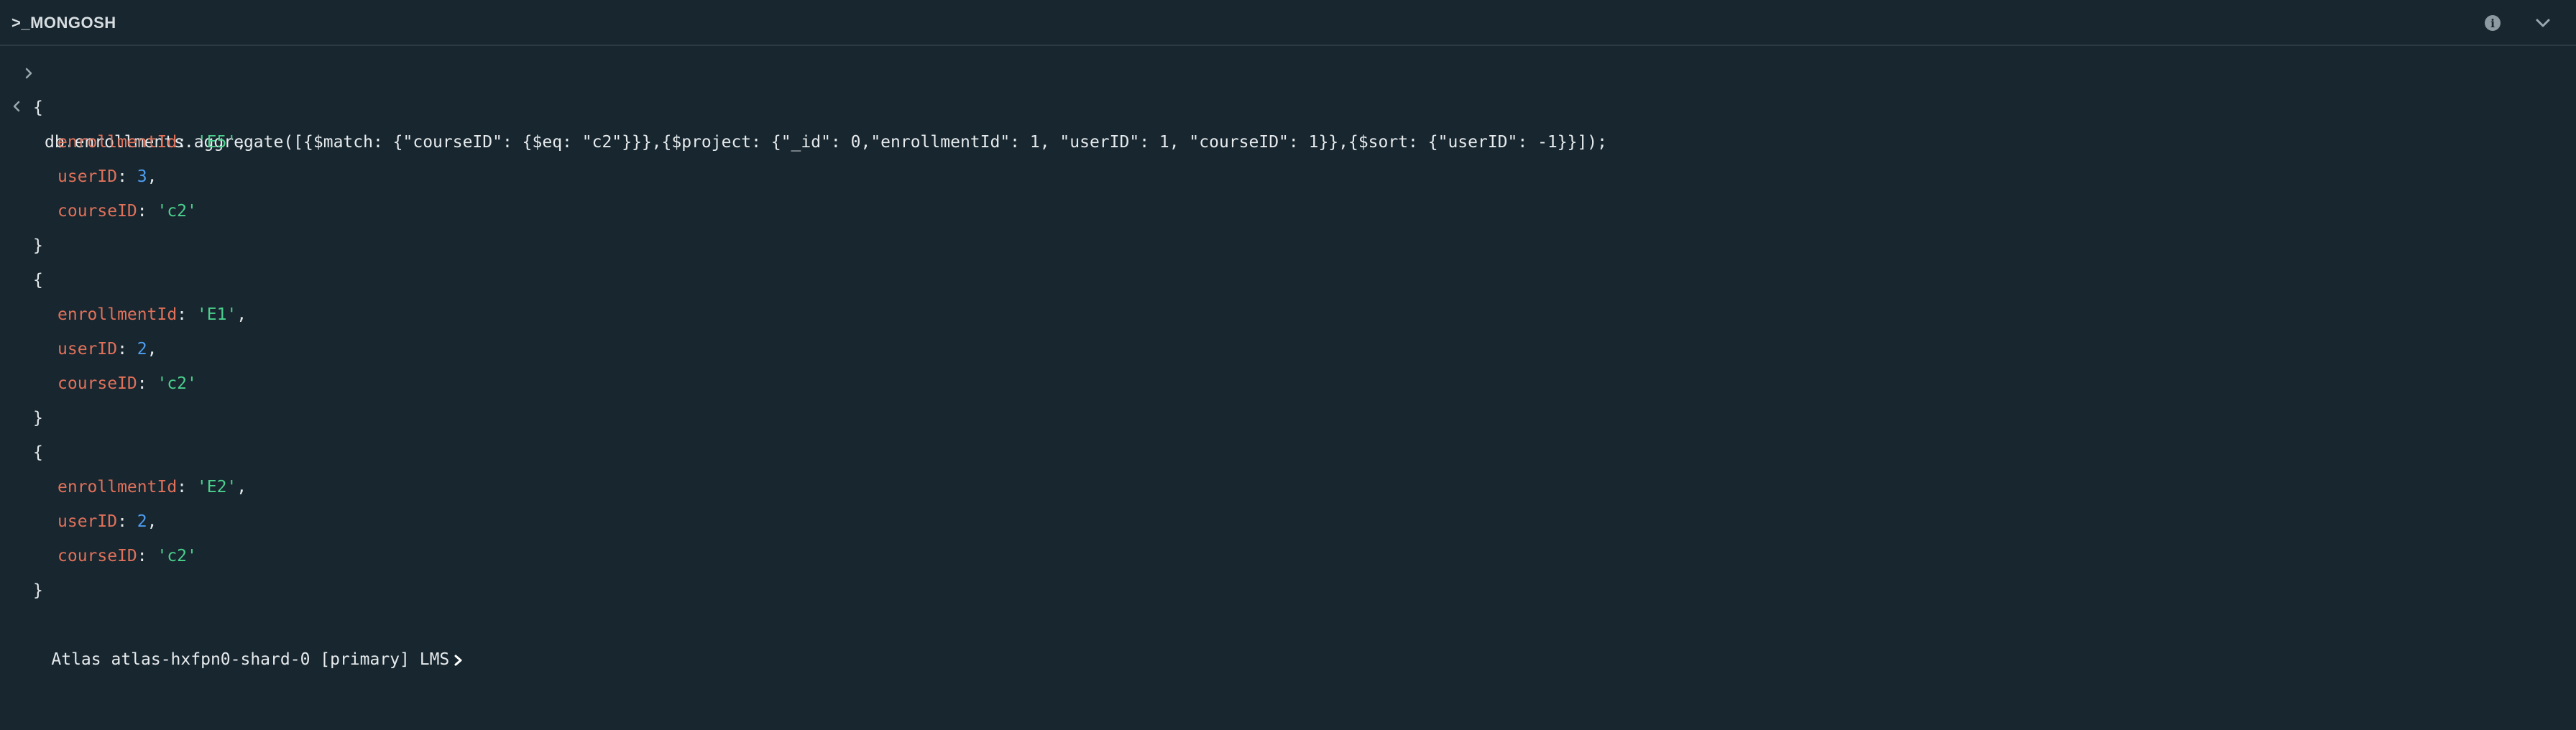 This screenshot has width=2576, height=730. I want to click on chevron-down-icon, so click(2543, 23).